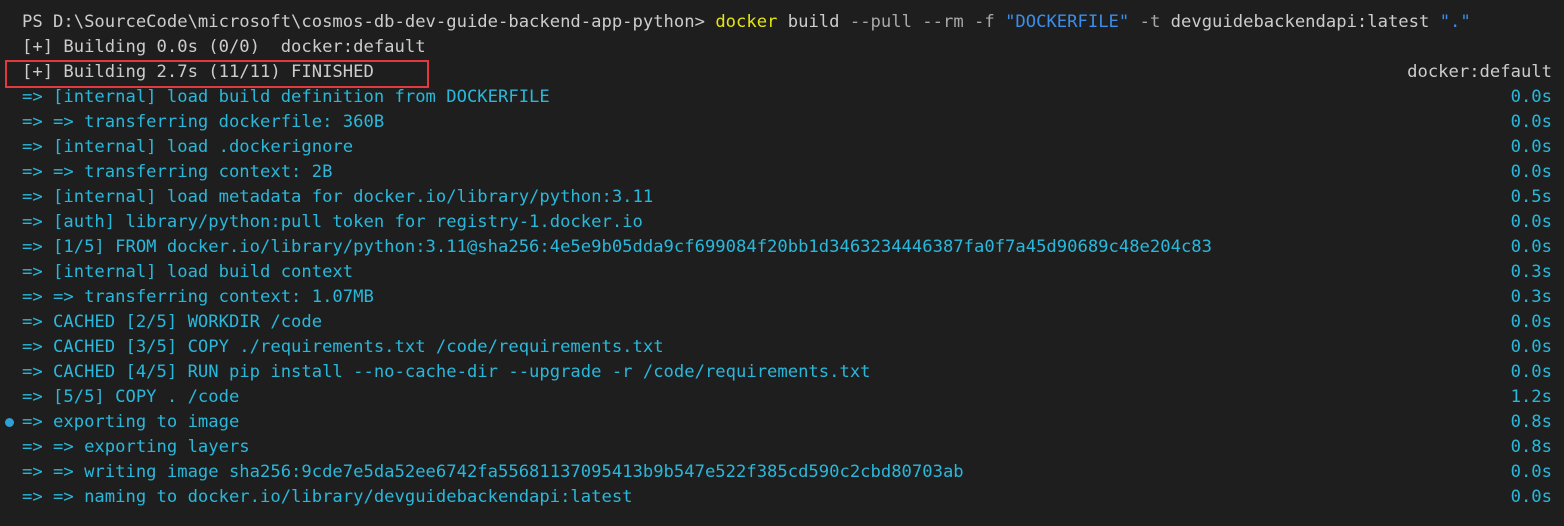 This screenshot has width=1564, height=526. What do you see at coordinates (782, 272) in the screenshot?
I see `build-step-line: => [internal] load build context 0.3s` at bounding box center [782, 272].